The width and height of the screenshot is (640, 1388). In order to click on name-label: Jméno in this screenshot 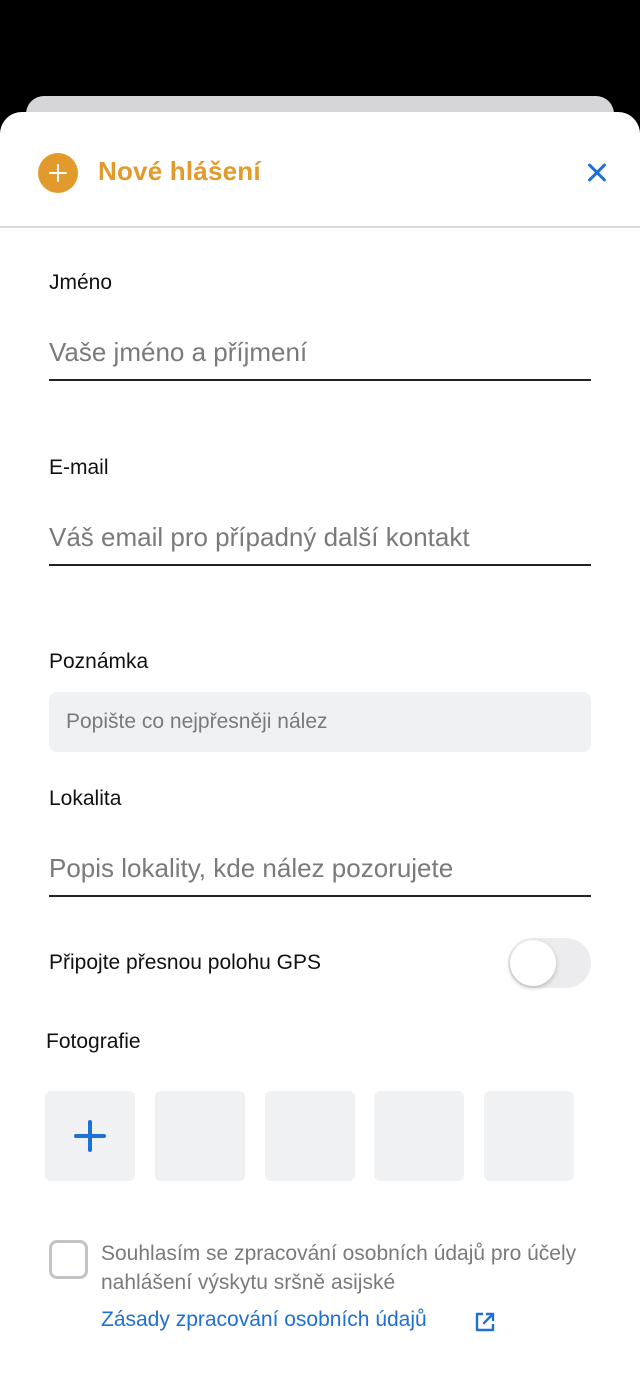, I will do `click(81, 282)`.